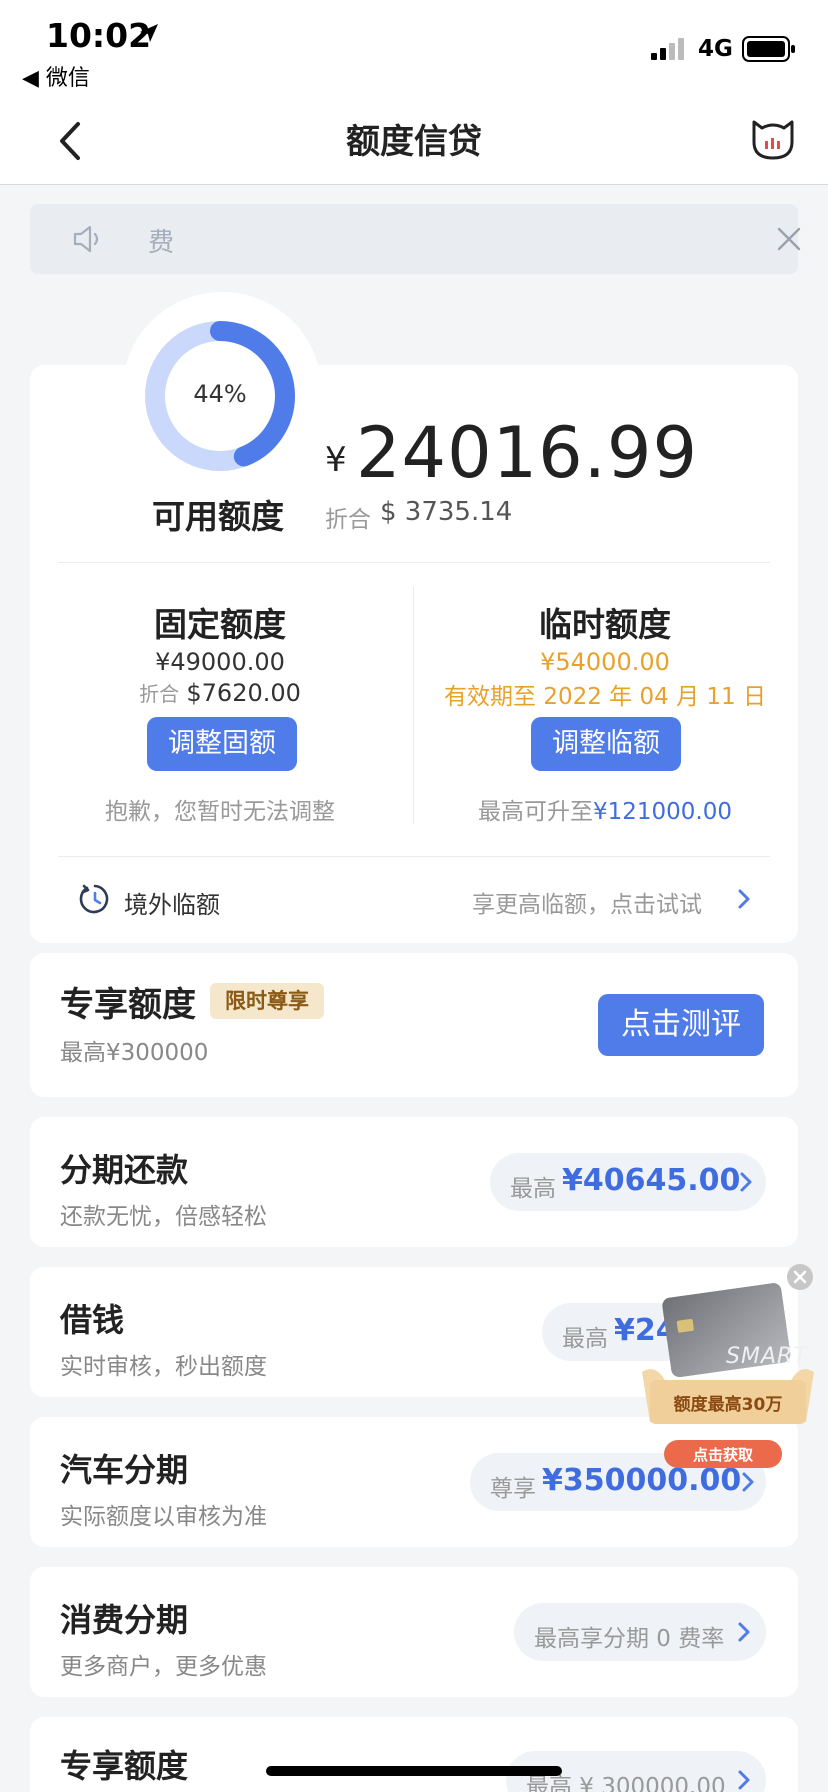 This screenshot has height=1792, width=828. I want to click on usage-percent: 44%, so click(220, 394).